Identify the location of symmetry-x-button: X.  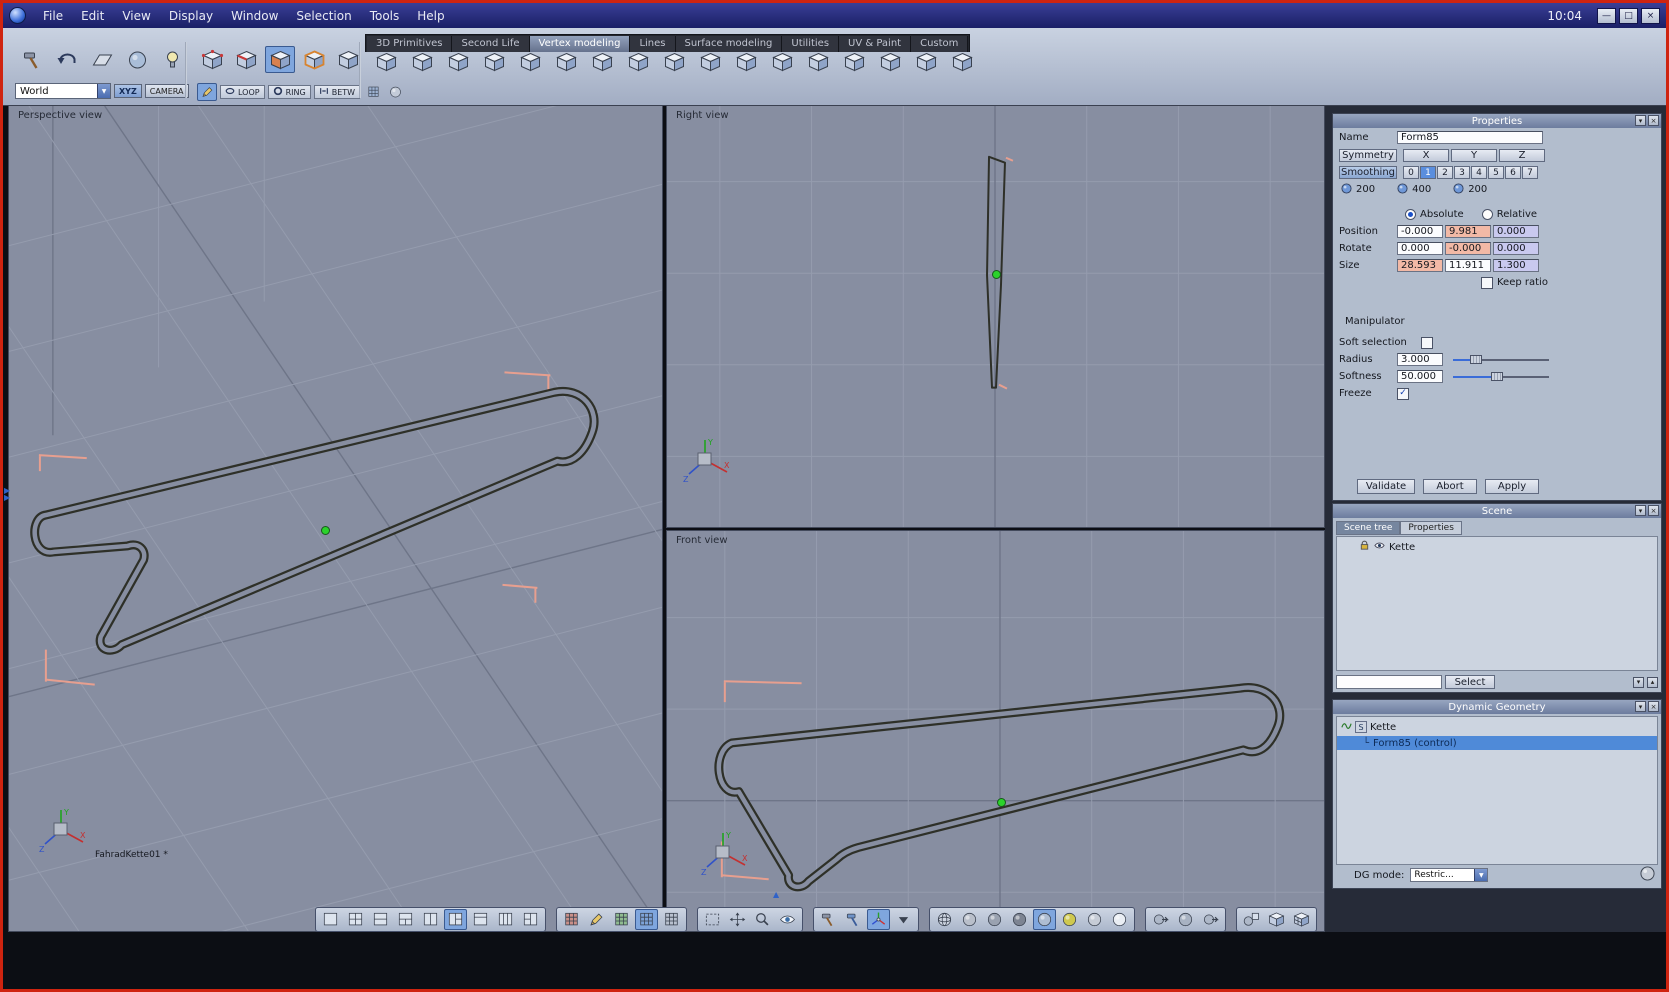
(1426, 155).